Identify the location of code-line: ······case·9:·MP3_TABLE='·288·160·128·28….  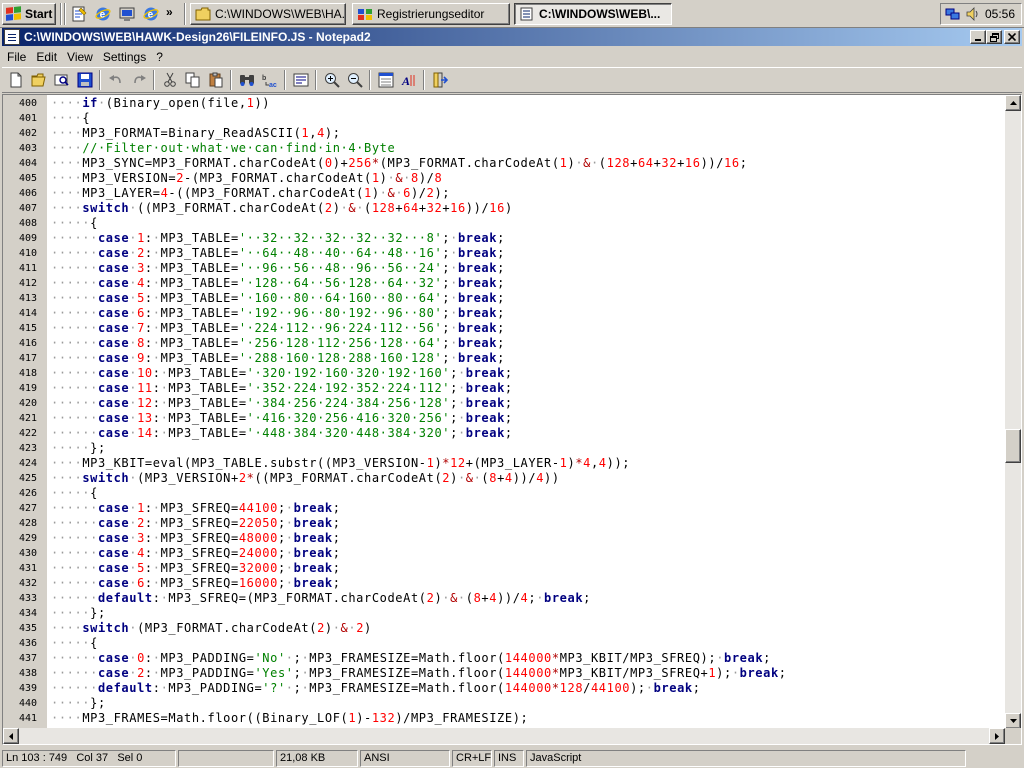
(278, 358).